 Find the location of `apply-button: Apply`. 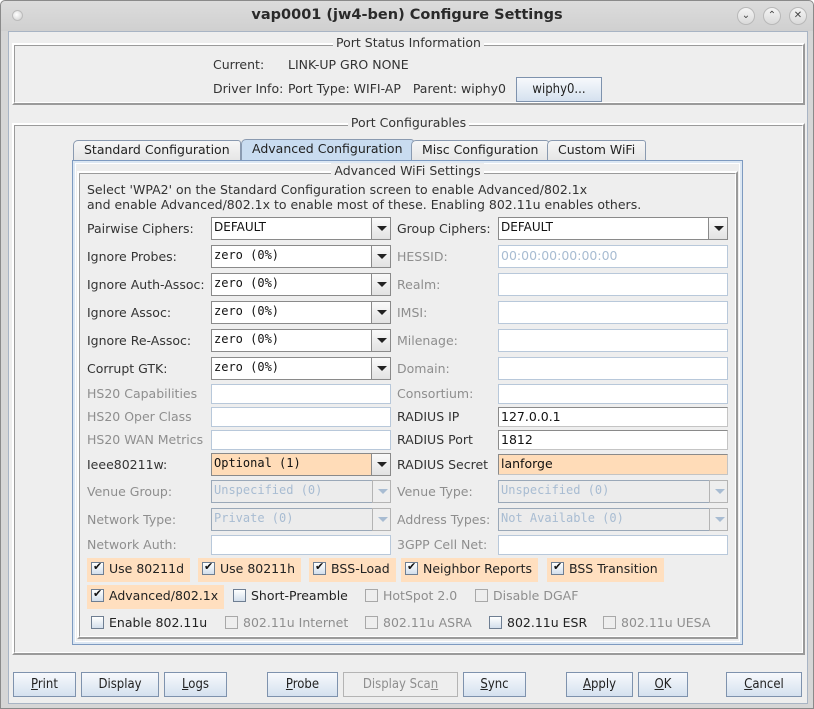

apply-button: Apply is located at coordinates (599, 684).